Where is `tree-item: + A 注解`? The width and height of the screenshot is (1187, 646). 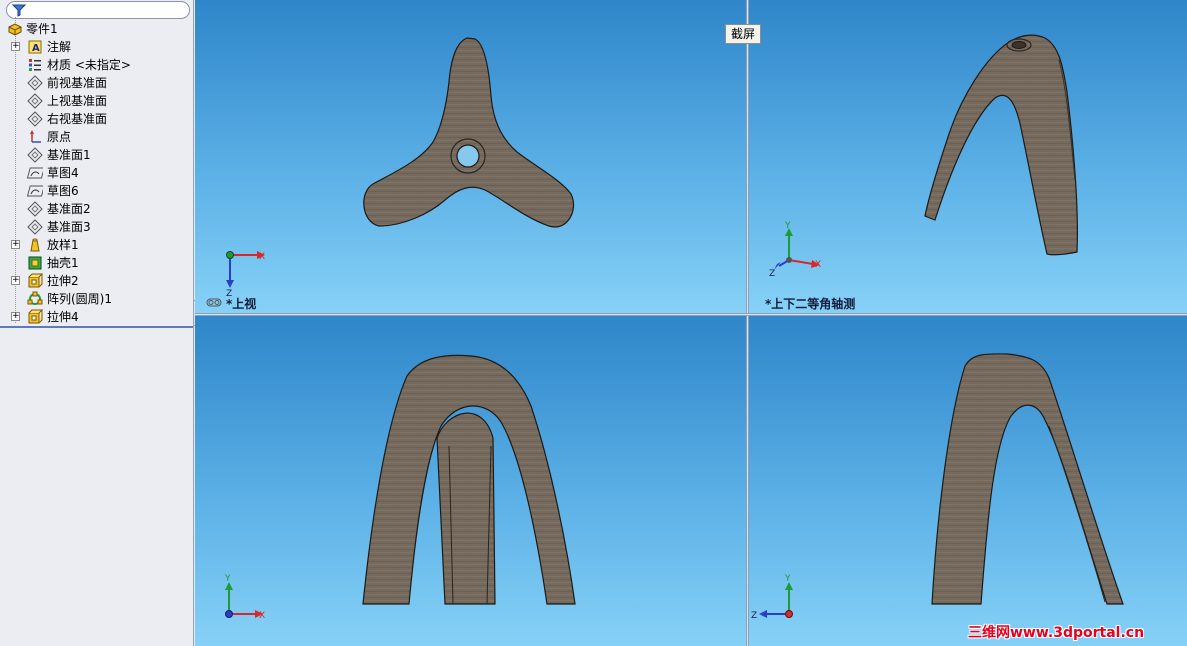 tree-item: + A 注解 is located at coordinates (96, 47).